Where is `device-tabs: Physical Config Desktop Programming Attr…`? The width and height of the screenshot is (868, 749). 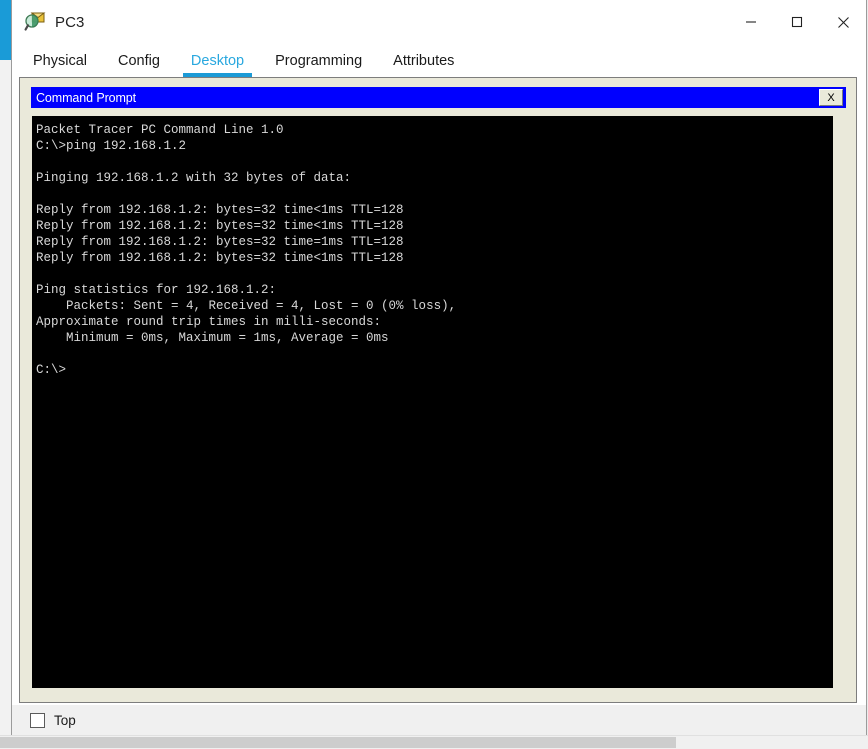
device-tabs: Physical Config Desktop Programming Attr… is located at coordinates (439, 60).